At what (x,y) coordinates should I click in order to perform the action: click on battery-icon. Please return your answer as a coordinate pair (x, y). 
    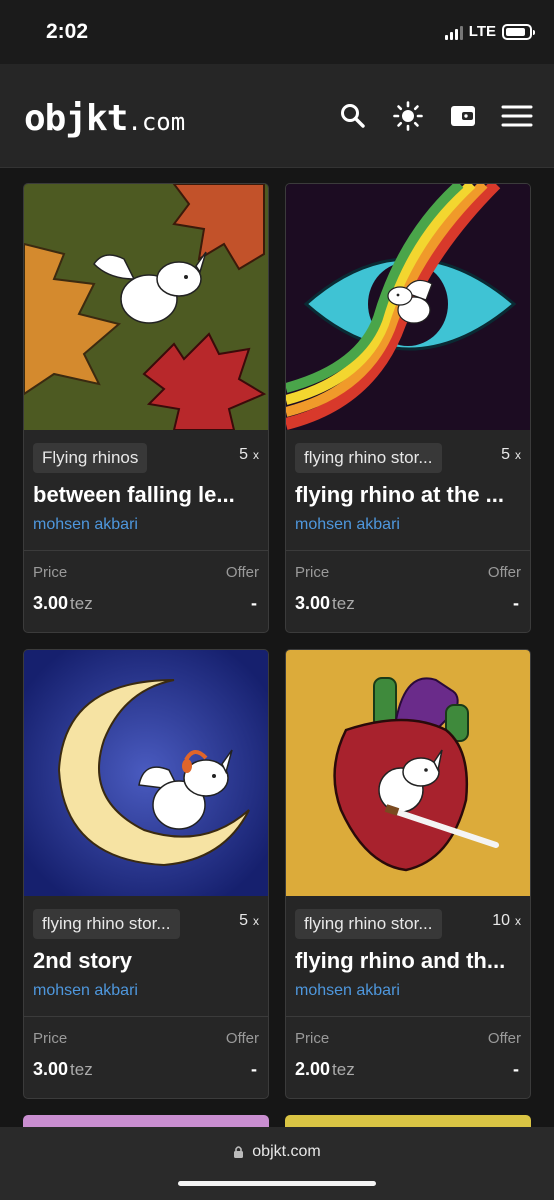
    Looking at the image, I should click on (518, 31).